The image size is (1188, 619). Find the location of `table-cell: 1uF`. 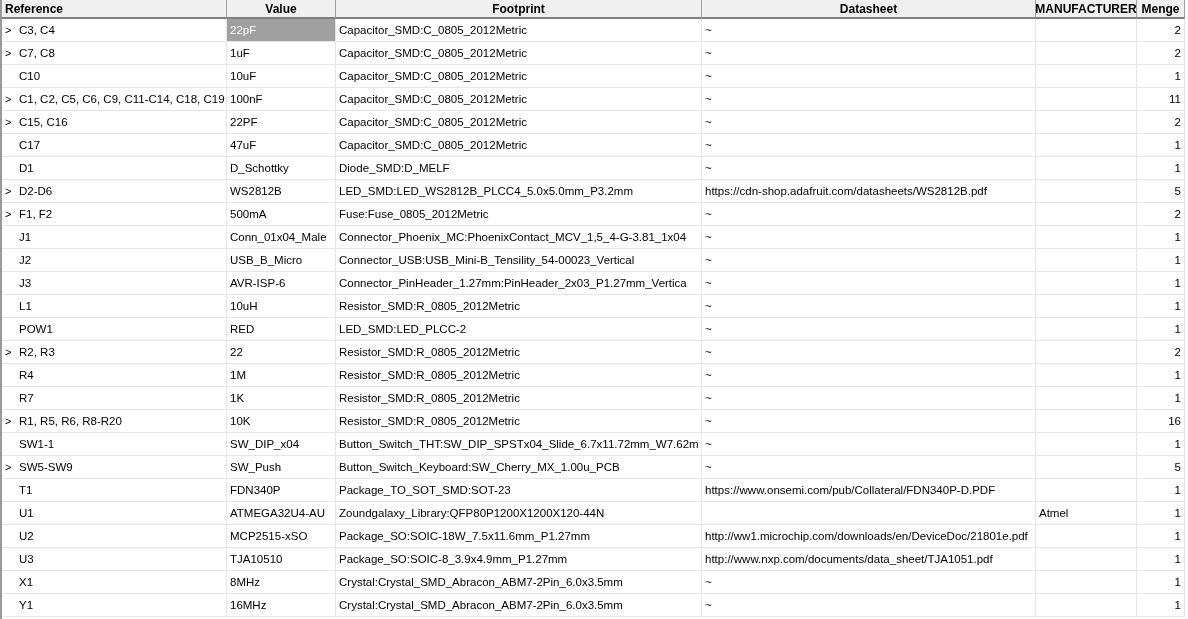

table-cell: 1uF is located at coordinates (281, 53).